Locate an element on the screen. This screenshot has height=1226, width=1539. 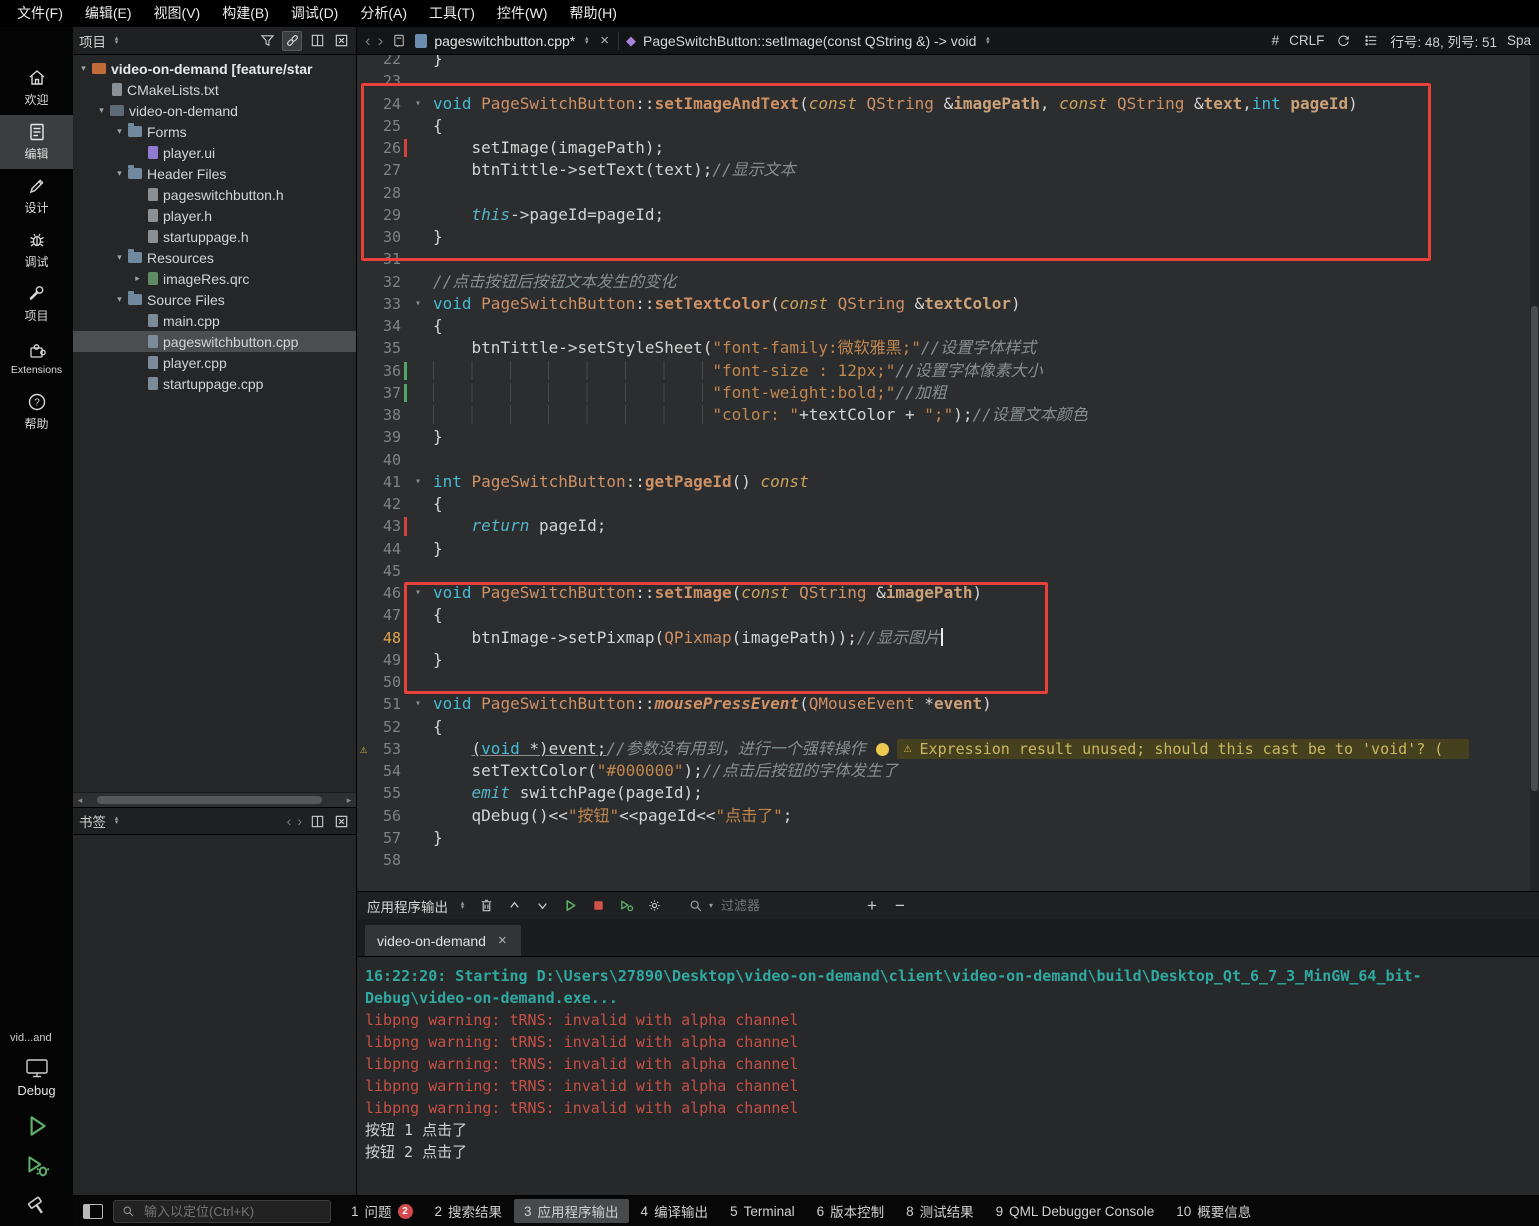
menu-item: 编辑(E) is located at coordinates (108, 13).